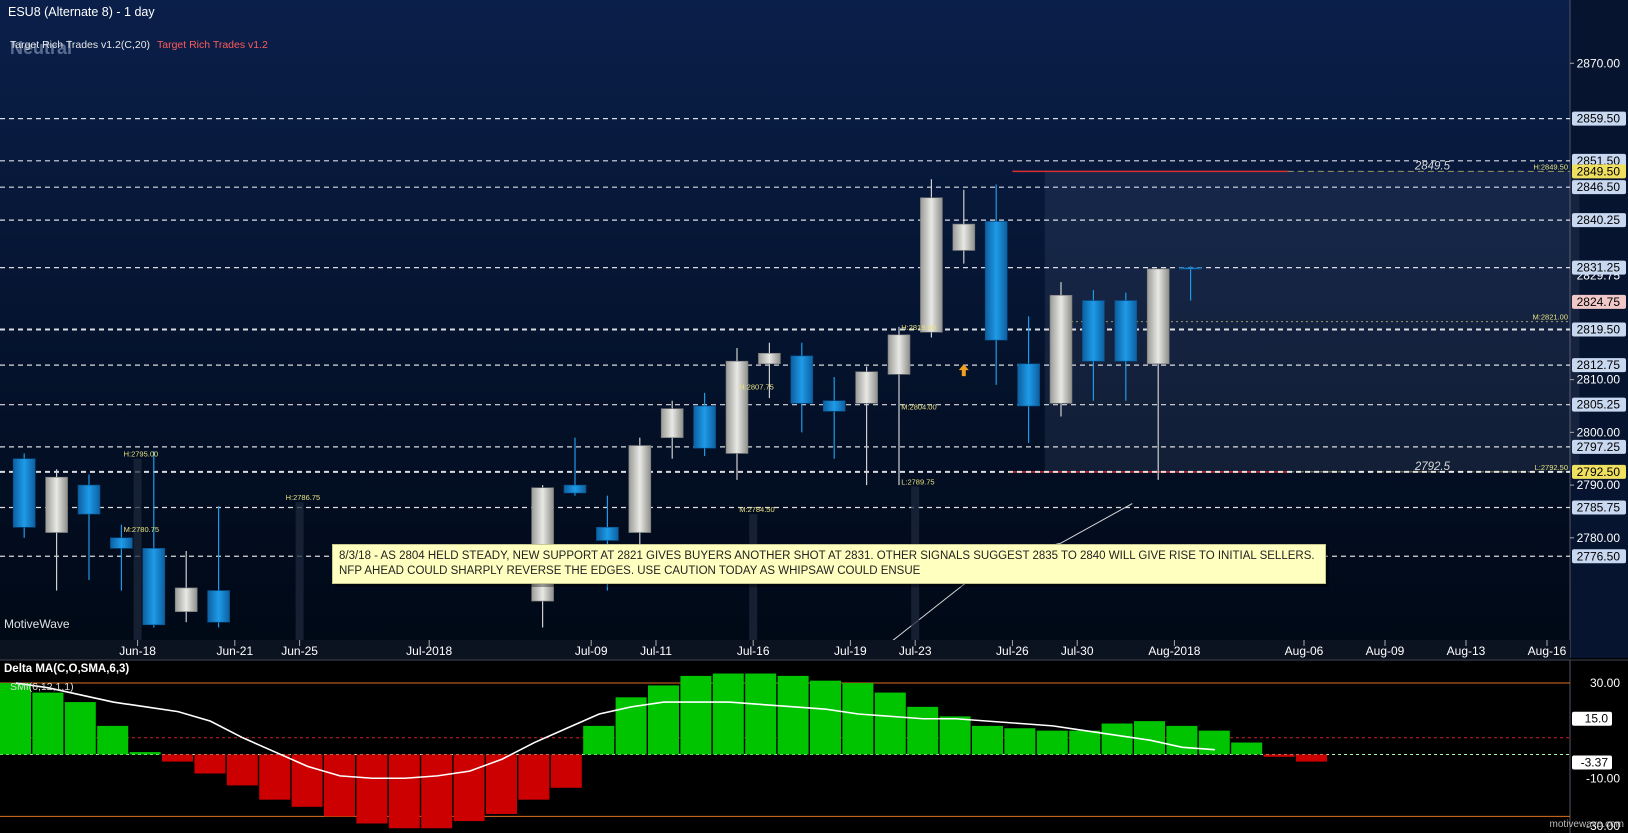  Describe the element at coordinates (234, 651) in the screenshot. I see `time-tick-label: Jun-21` at that location.